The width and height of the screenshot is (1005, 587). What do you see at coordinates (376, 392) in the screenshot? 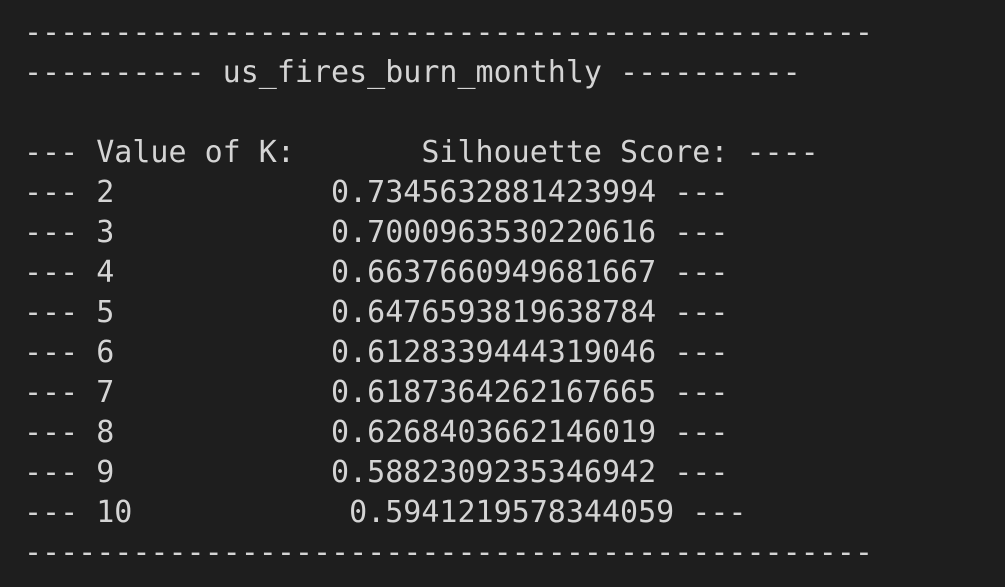
I see `result-row: --- 7 0.6187364262167665 ---` at bounding box center [376, 392].